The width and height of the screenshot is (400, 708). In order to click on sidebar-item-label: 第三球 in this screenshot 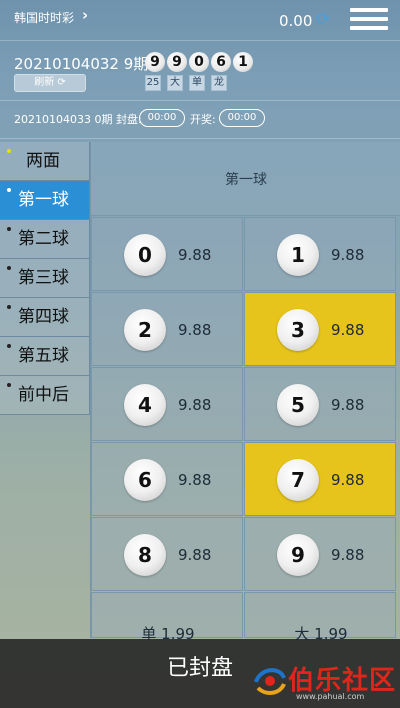, I will do `click(43, 278)`.